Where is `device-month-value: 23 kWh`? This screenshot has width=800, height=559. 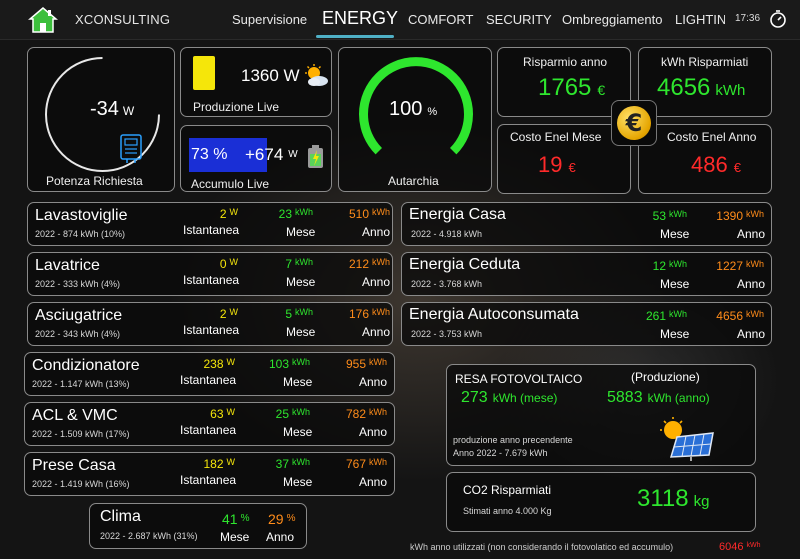 device-month-value: 23 kWh is located at coordinates (295, 214).